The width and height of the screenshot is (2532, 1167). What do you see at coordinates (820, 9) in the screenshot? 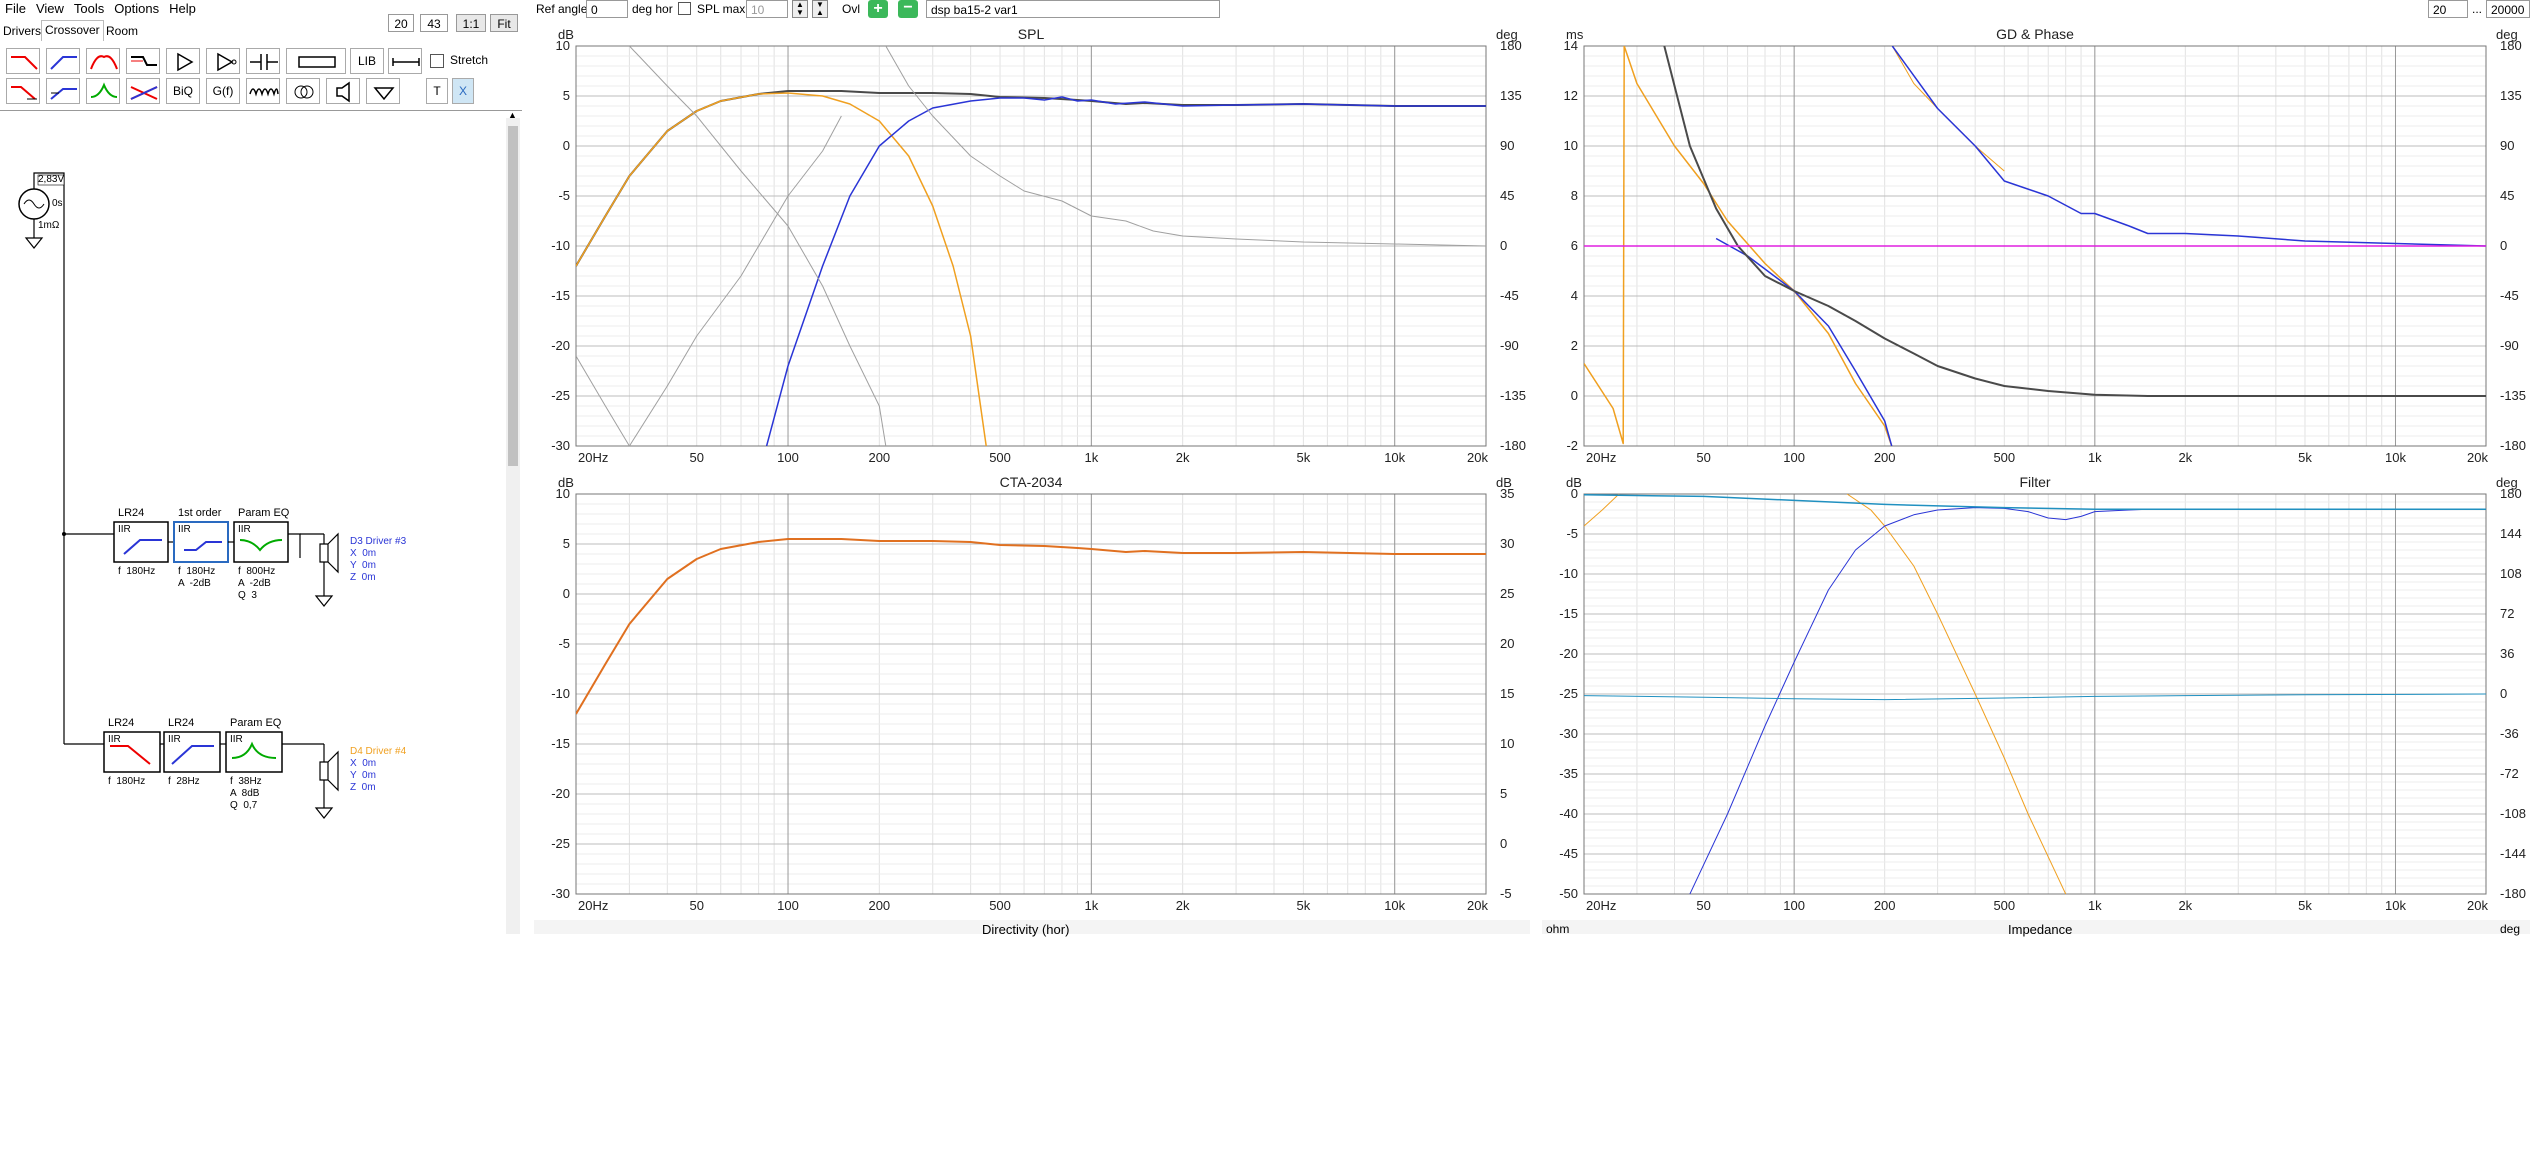
I see `collapse-stepper-icon: ▼ ▲` at bounding box center [820, 9].